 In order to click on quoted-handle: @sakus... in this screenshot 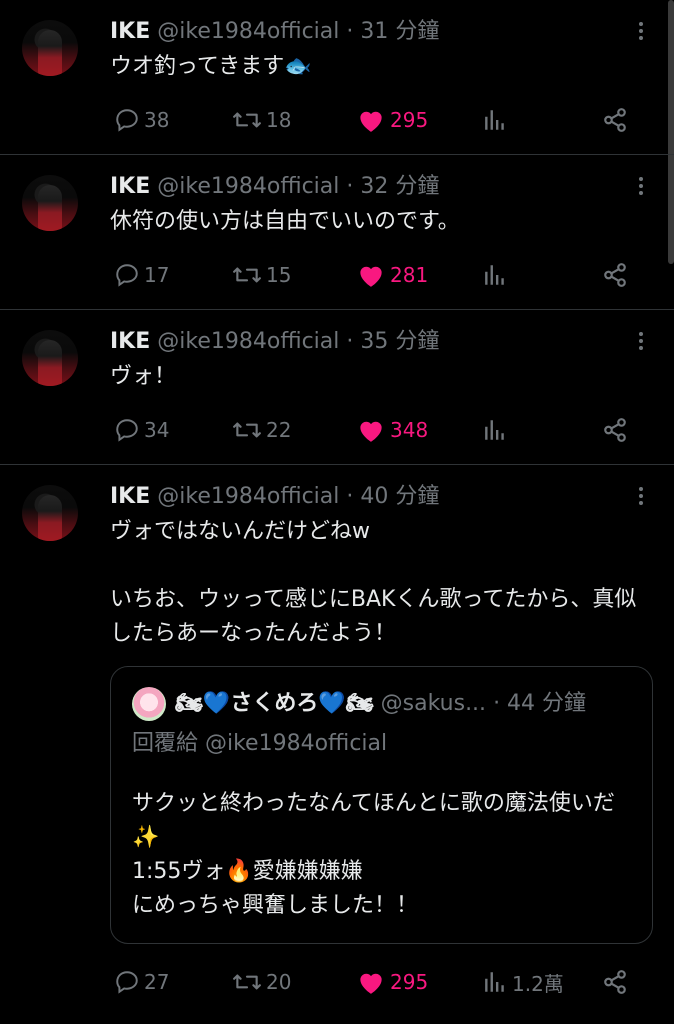, I will do `click(433, 703)`.